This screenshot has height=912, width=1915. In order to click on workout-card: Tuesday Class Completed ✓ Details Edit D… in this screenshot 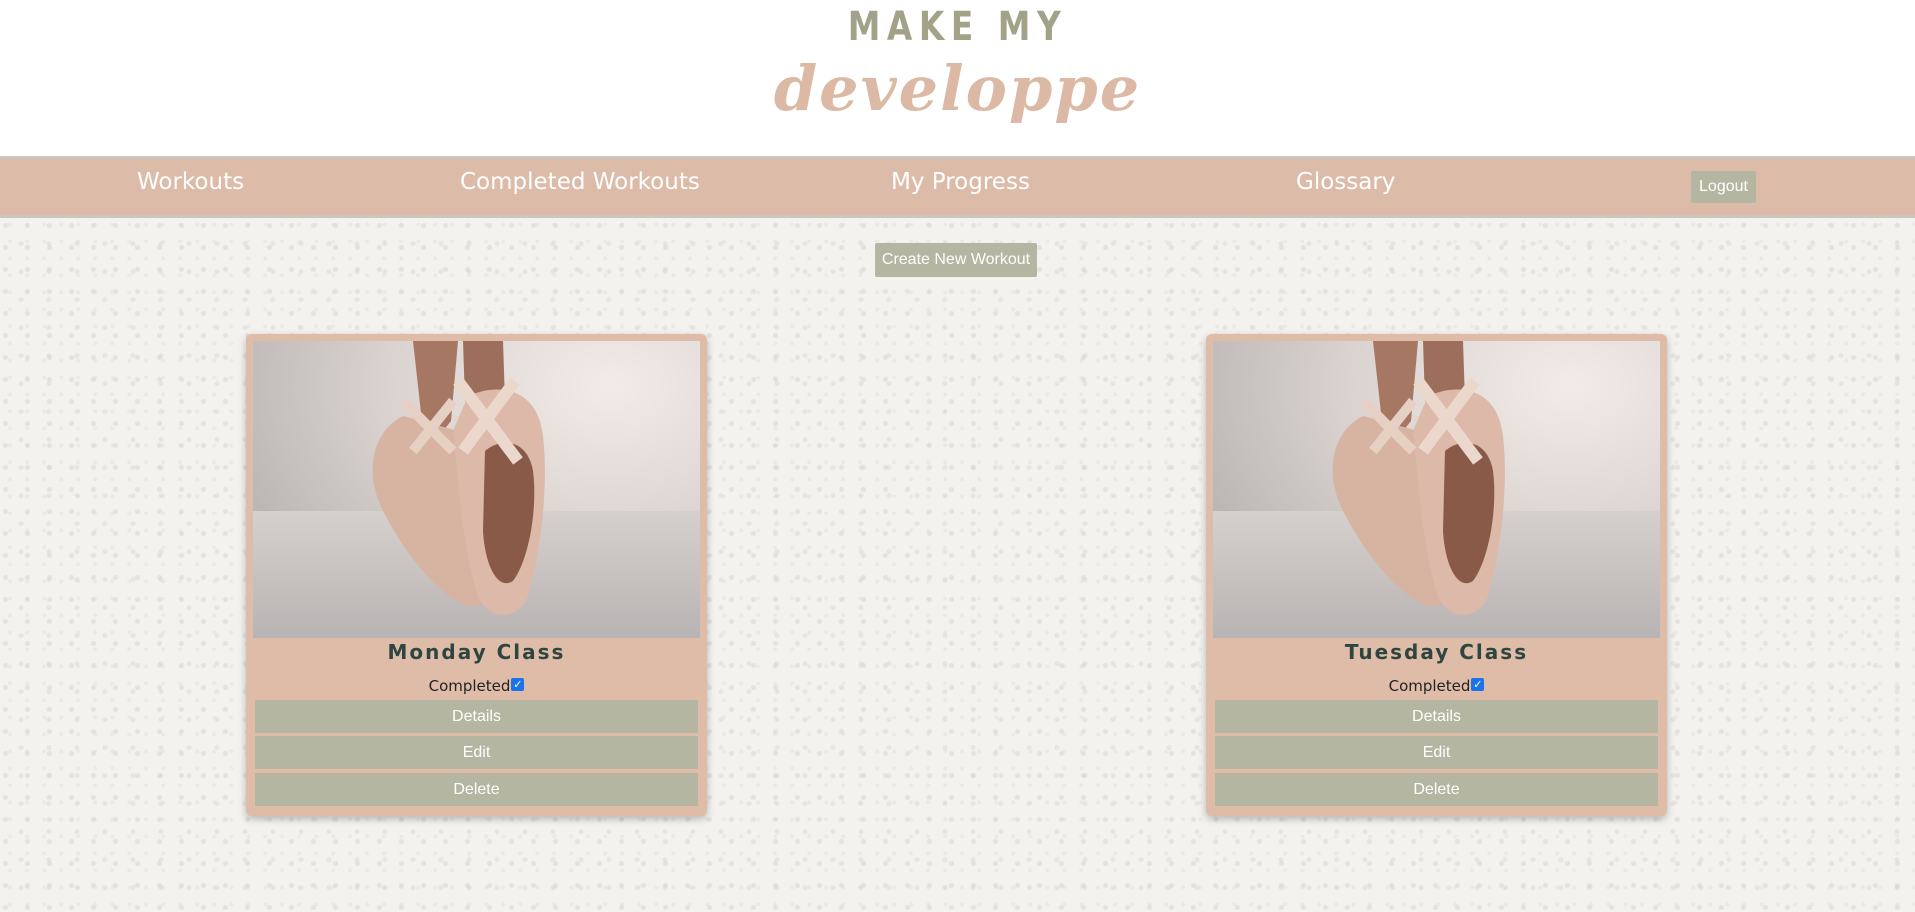, I will do `click(1436, 575)`.